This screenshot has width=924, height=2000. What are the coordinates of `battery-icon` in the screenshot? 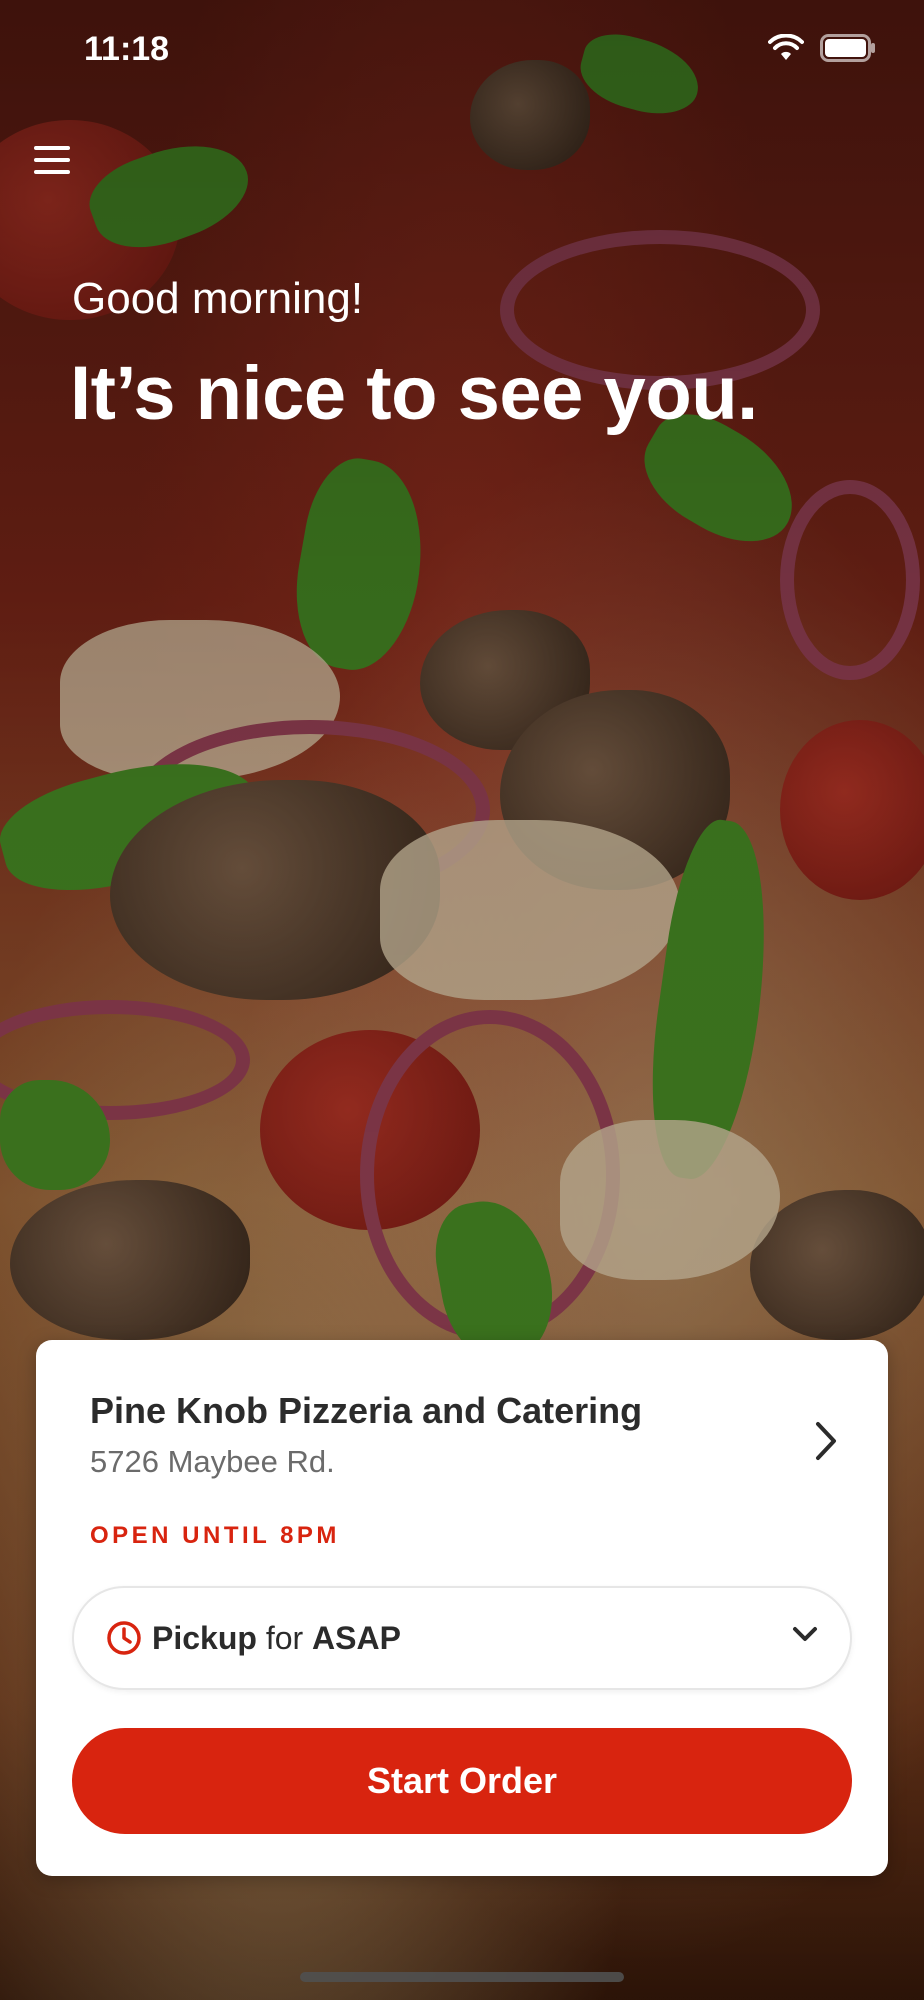 It's located at (848, 48).